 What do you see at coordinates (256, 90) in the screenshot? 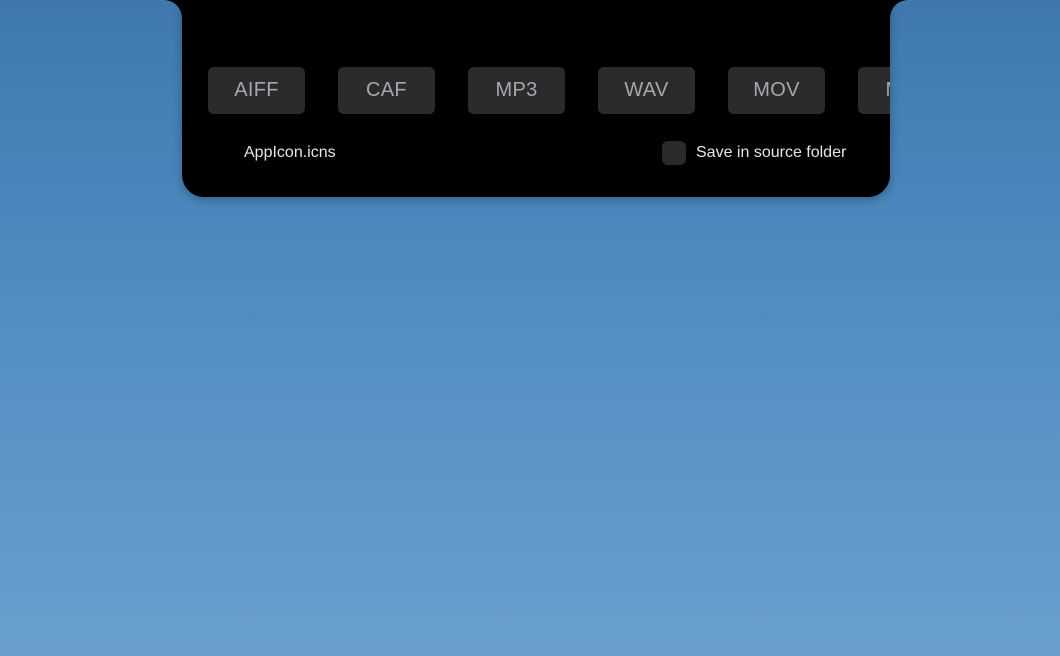
I see `format-button-aiff: AIFF` at bounding box center [256, 90].